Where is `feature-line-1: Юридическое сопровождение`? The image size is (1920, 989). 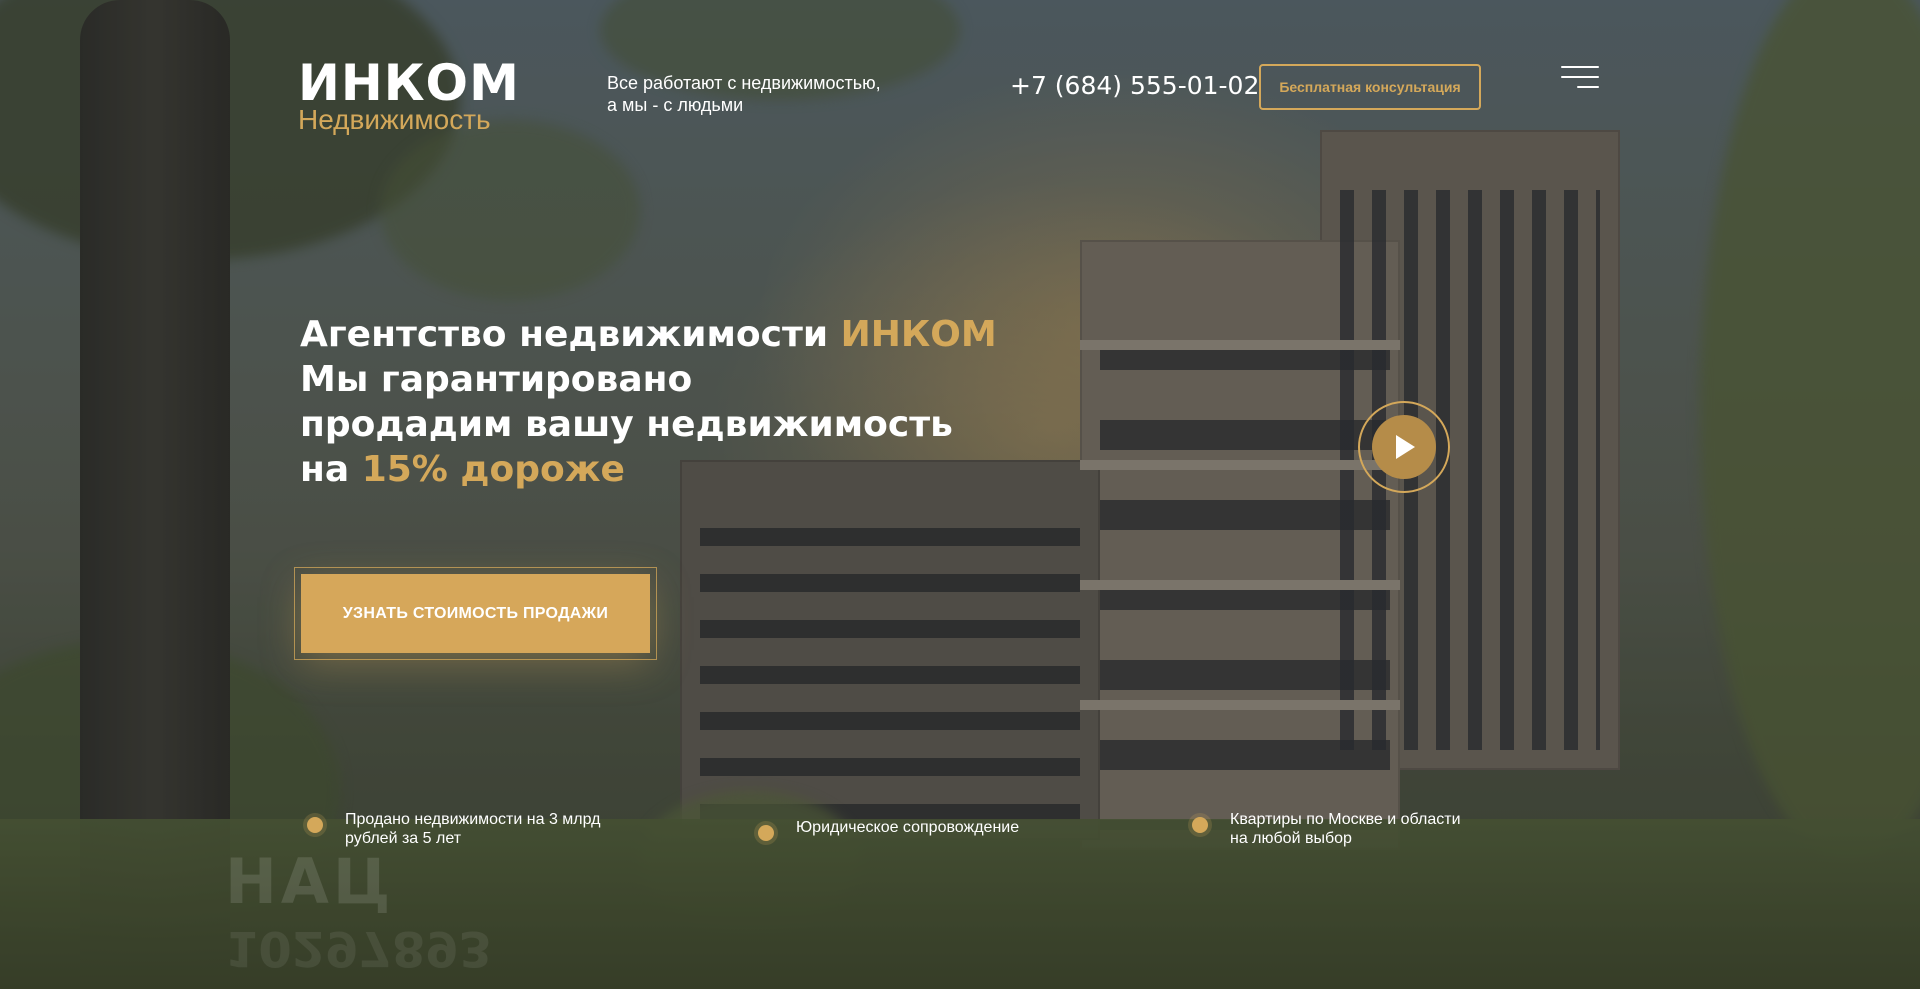
feature-line-1: Юридическое сопровождение is located at coordinates (908, 827).